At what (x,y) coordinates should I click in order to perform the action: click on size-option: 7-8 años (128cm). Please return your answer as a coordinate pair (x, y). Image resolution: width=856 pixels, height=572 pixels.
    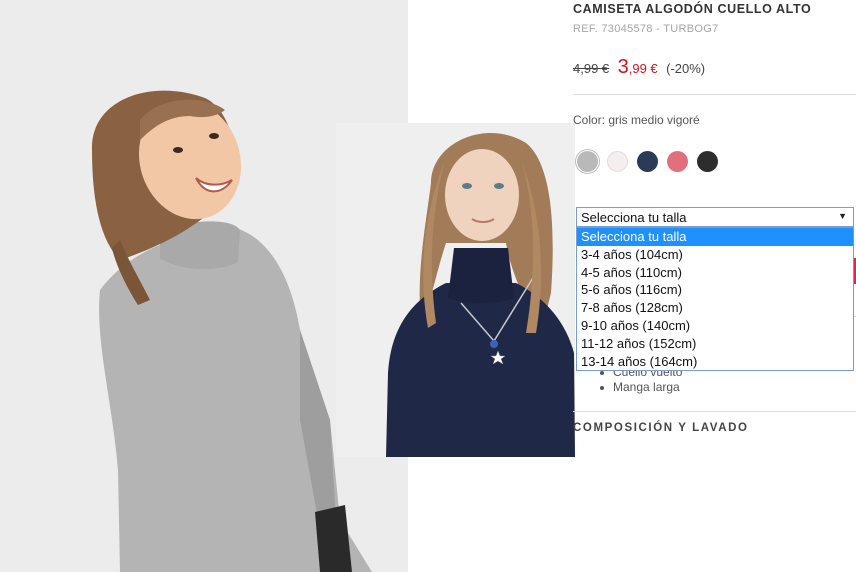
    Looking at the image, I should click on (715, 308).